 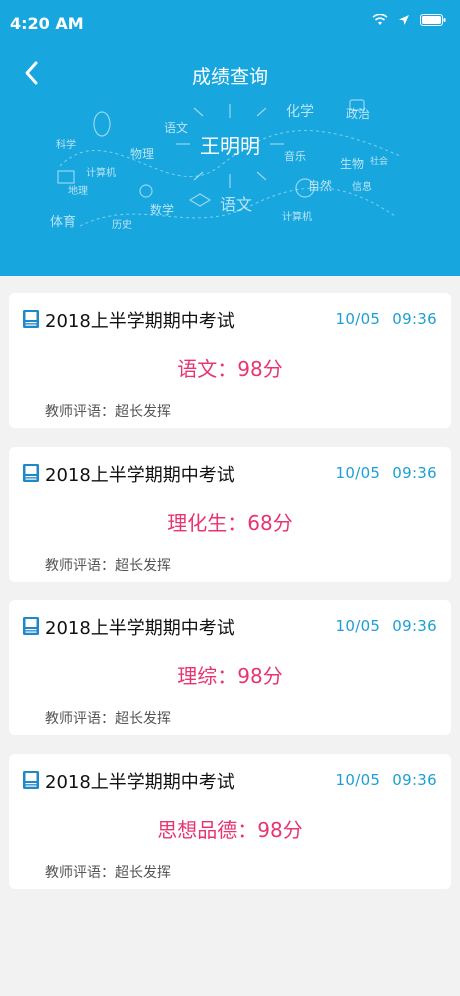 I want to click on nav-bar: 成绩查询, so click(x=230, y=74).